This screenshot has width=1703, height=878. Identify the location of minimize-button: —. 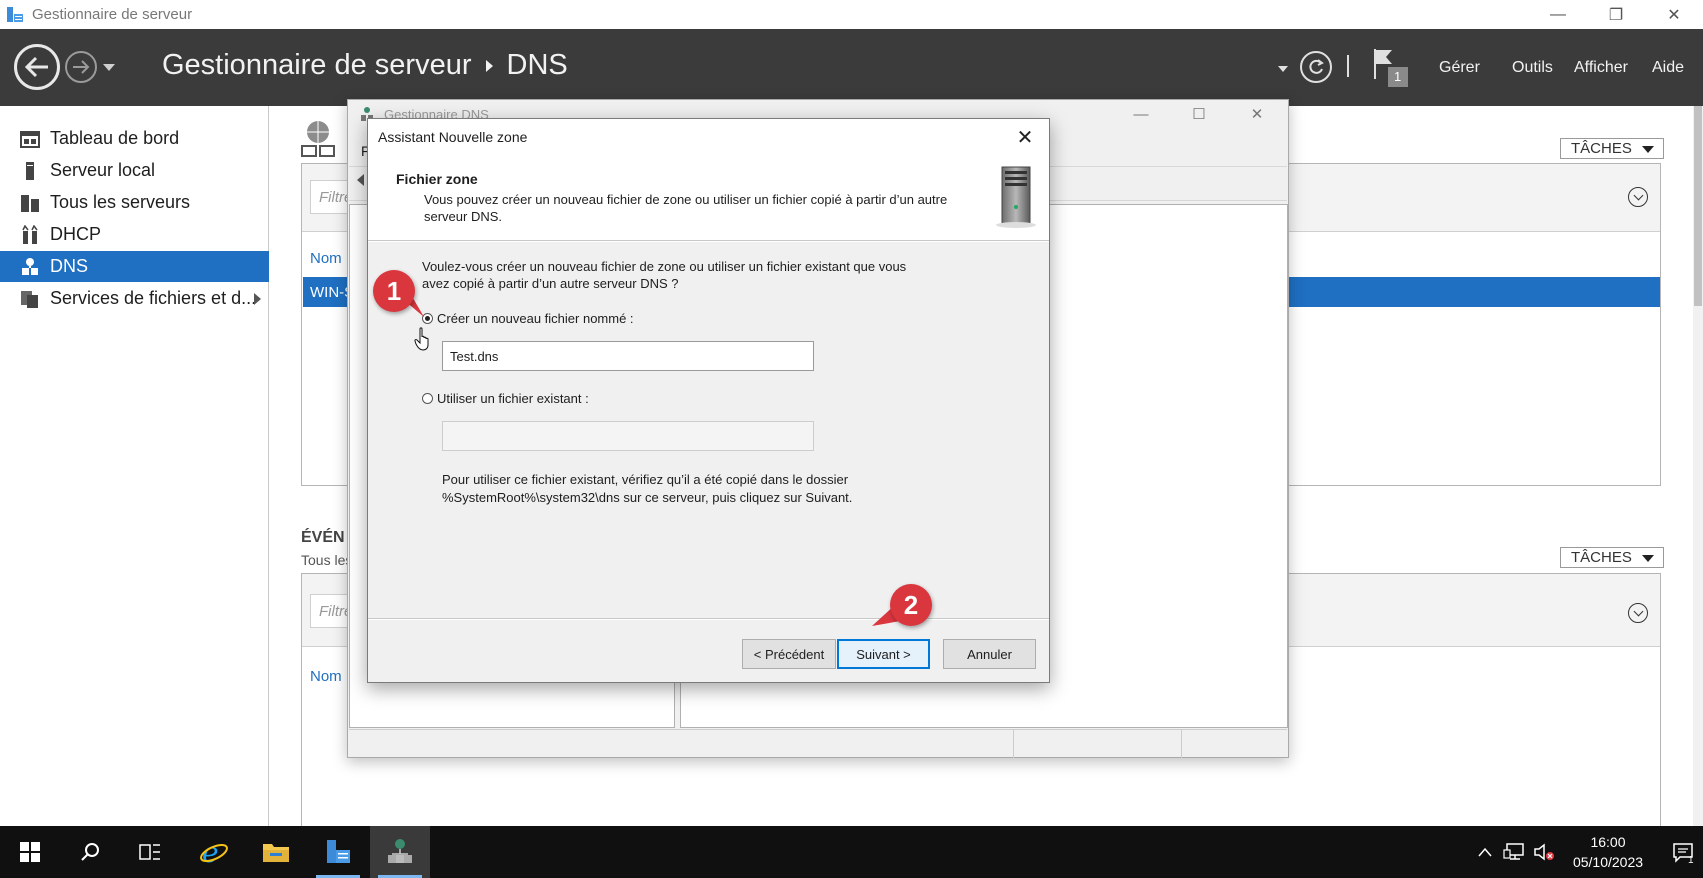
(1558, 14).